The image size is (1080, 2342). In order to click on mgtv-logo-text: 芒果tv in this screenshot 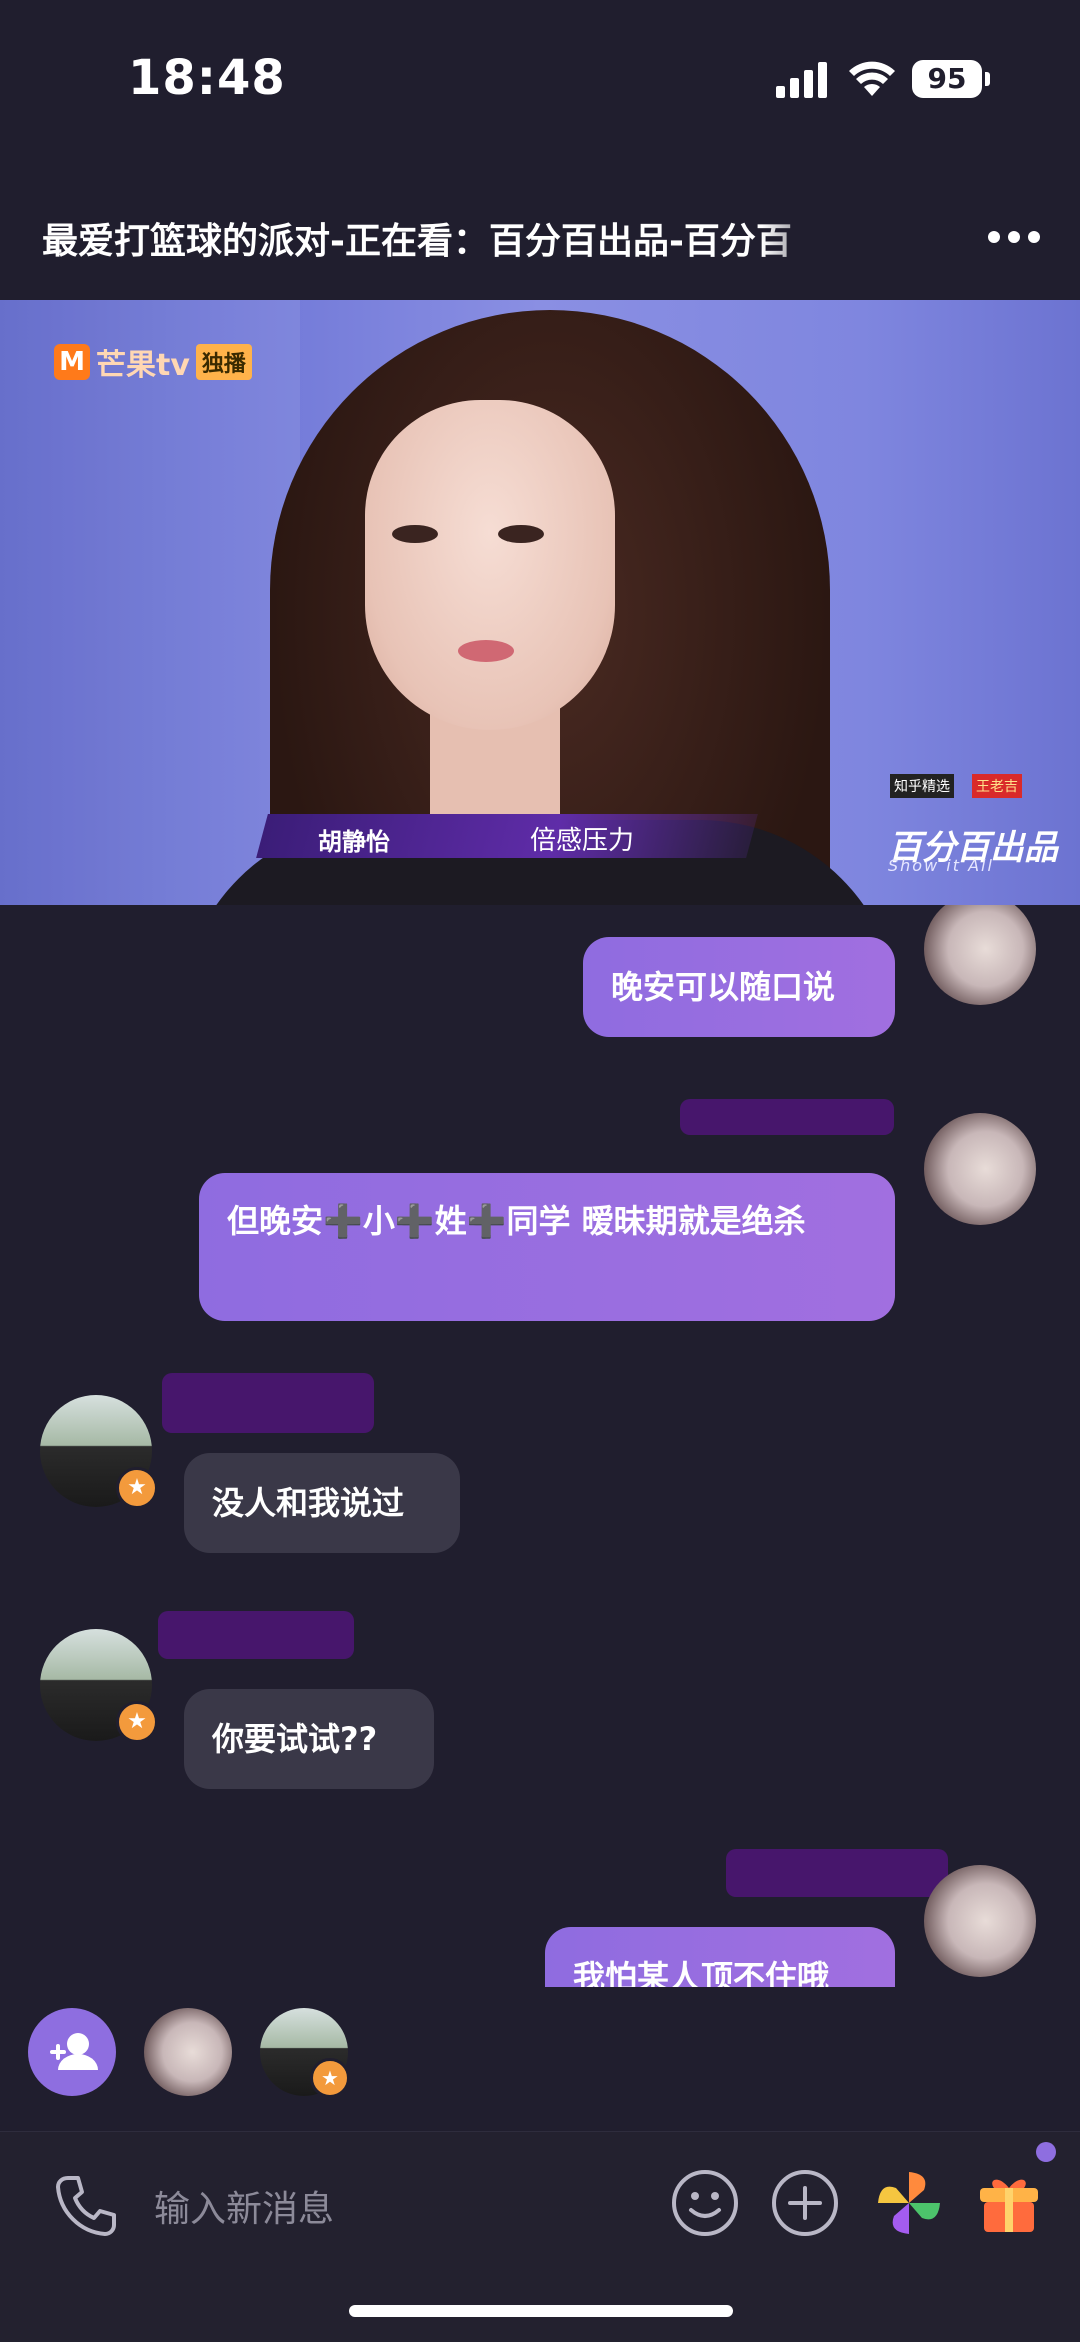, I will do `click(143, 365)`.